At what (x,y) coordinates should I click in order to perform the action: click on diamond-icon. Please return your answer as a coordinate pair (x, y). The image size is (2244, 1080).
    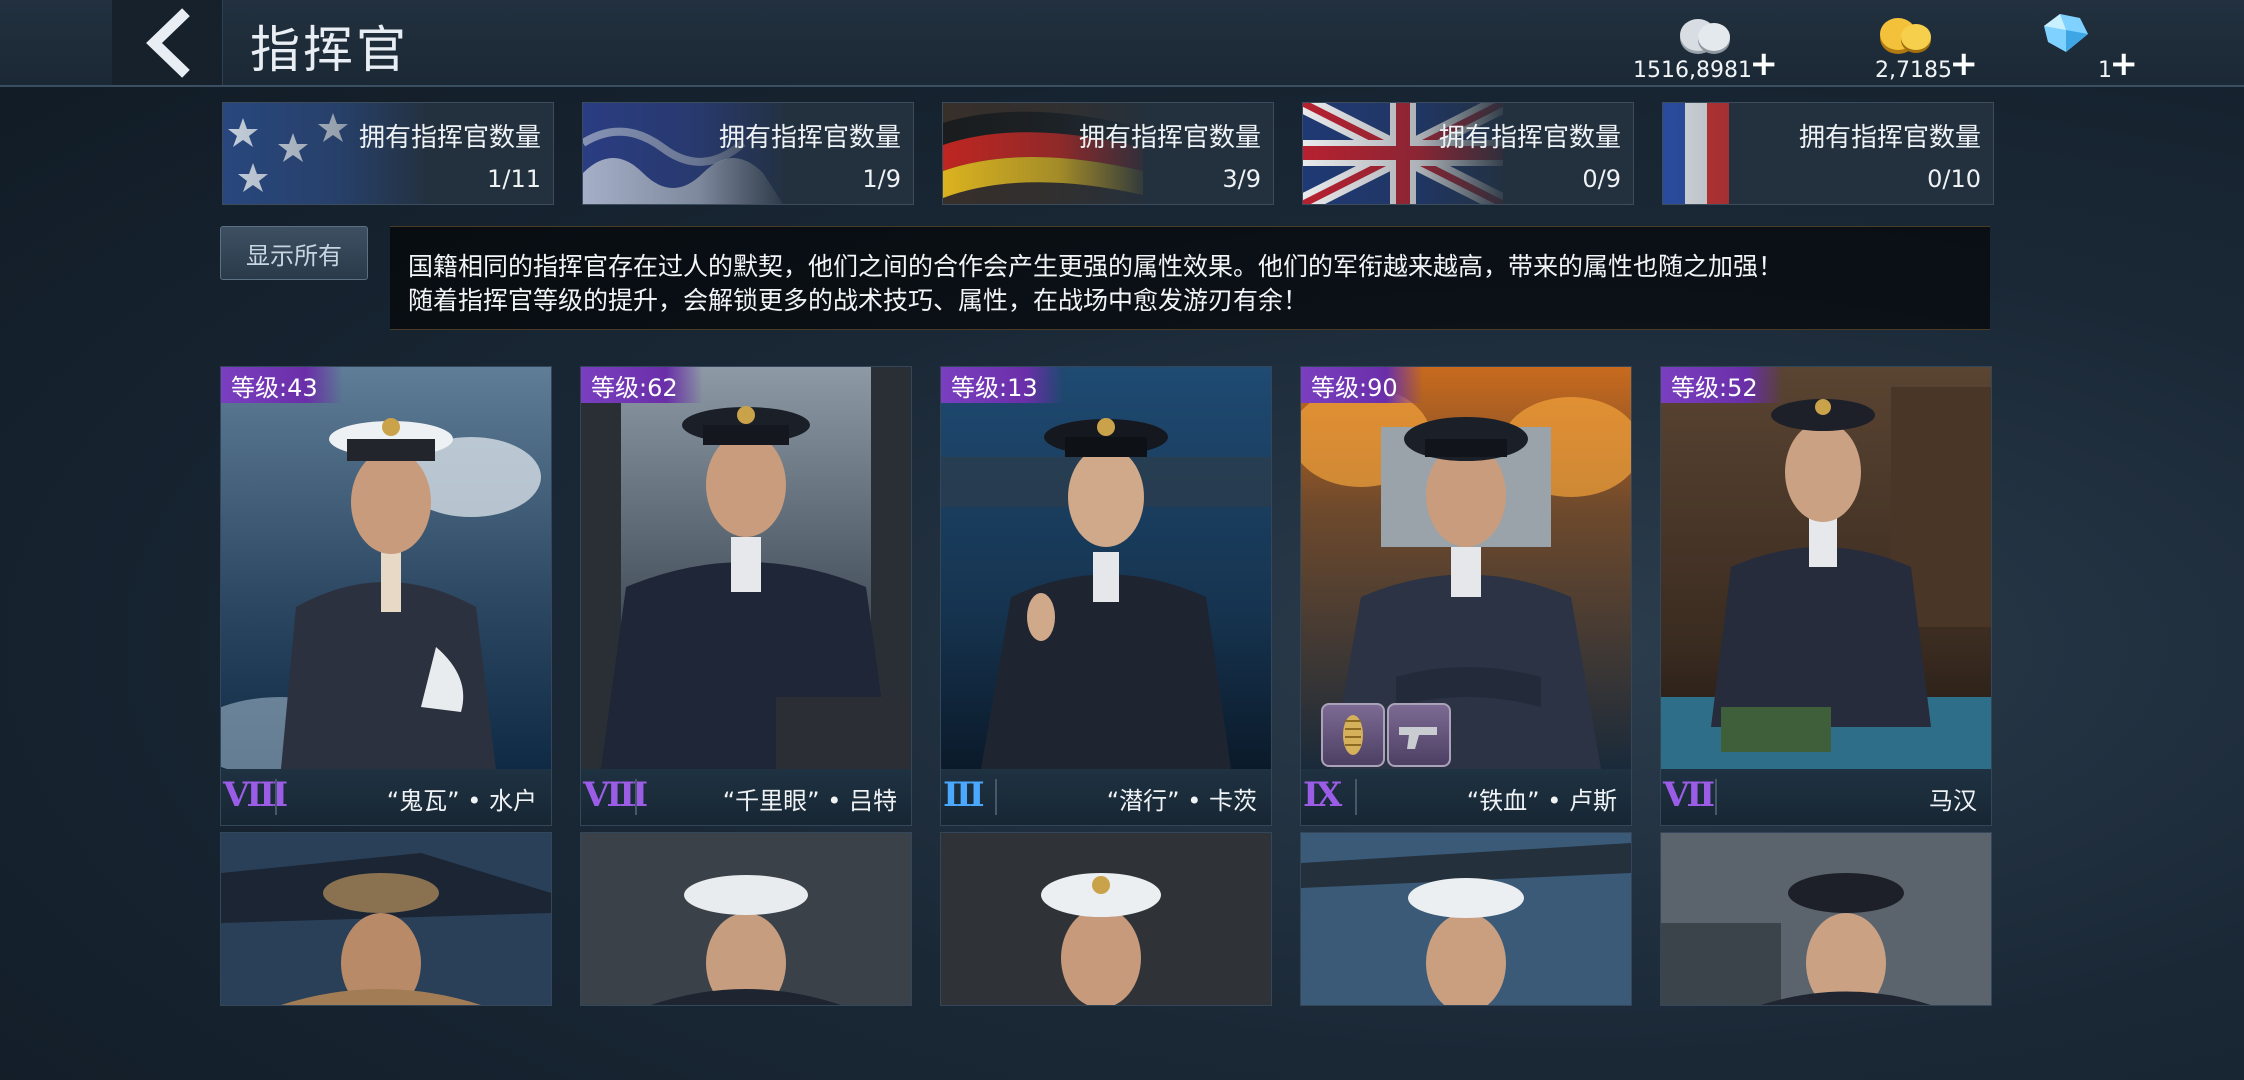
    Looking at the image, I should click on (2066, 33).